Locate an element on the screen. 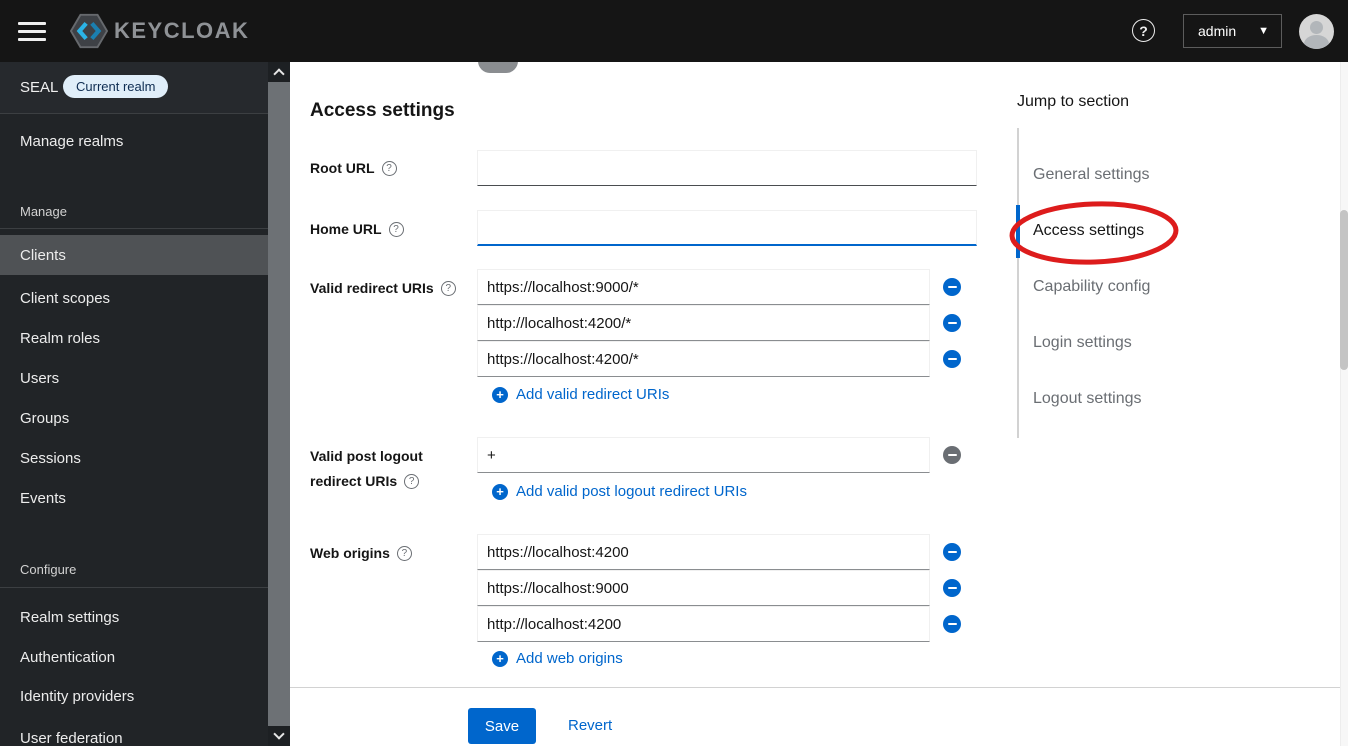  revert-button: Revert is located at coordinates (590, 725).